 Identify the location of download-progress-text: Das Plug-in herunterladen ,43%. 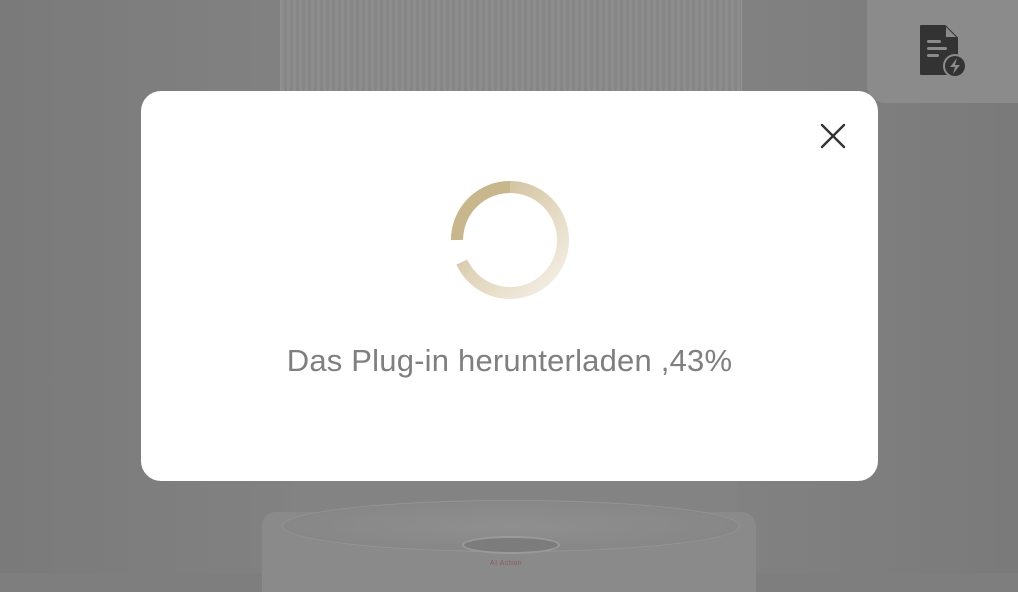
(509, 361).